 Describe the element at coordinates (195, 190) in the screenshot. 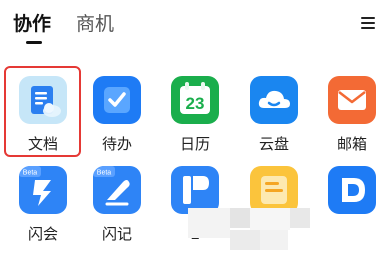

I see `e-app-icon` at that location.